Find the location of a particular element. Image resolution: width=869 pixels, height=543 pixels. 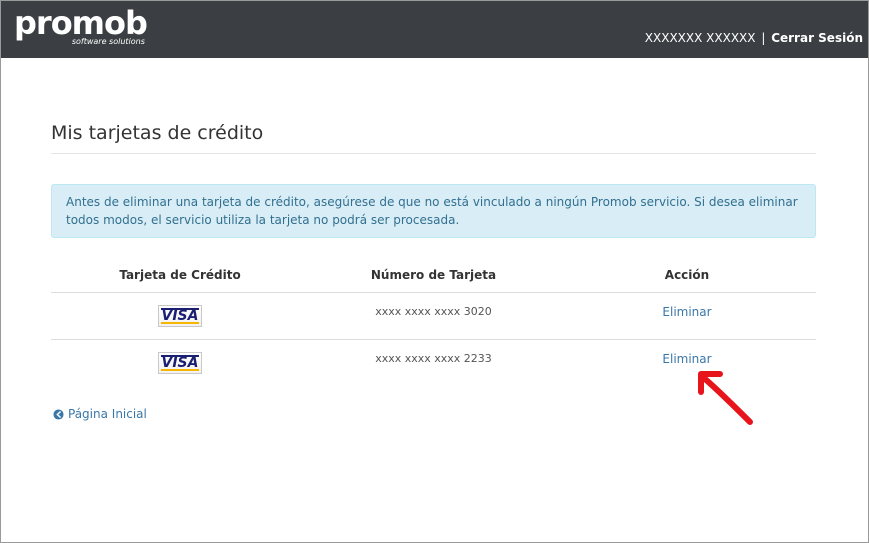

user-name: XXXXXXX XXXXXX is located at coordinates (700, 38).